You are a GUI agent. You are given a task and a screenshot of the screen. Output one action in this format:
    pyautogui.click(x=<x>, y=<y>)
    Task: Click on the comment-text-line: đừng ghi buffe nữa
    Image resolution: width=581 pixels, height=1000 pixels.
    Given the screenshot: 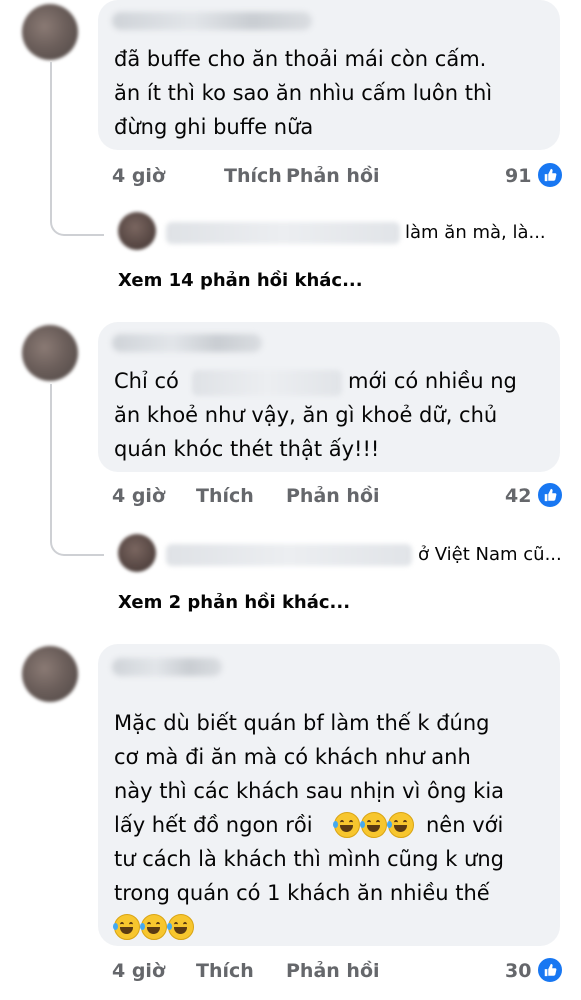 What is the action you would take?
    pyautogui.click(x=214, y=127)
    